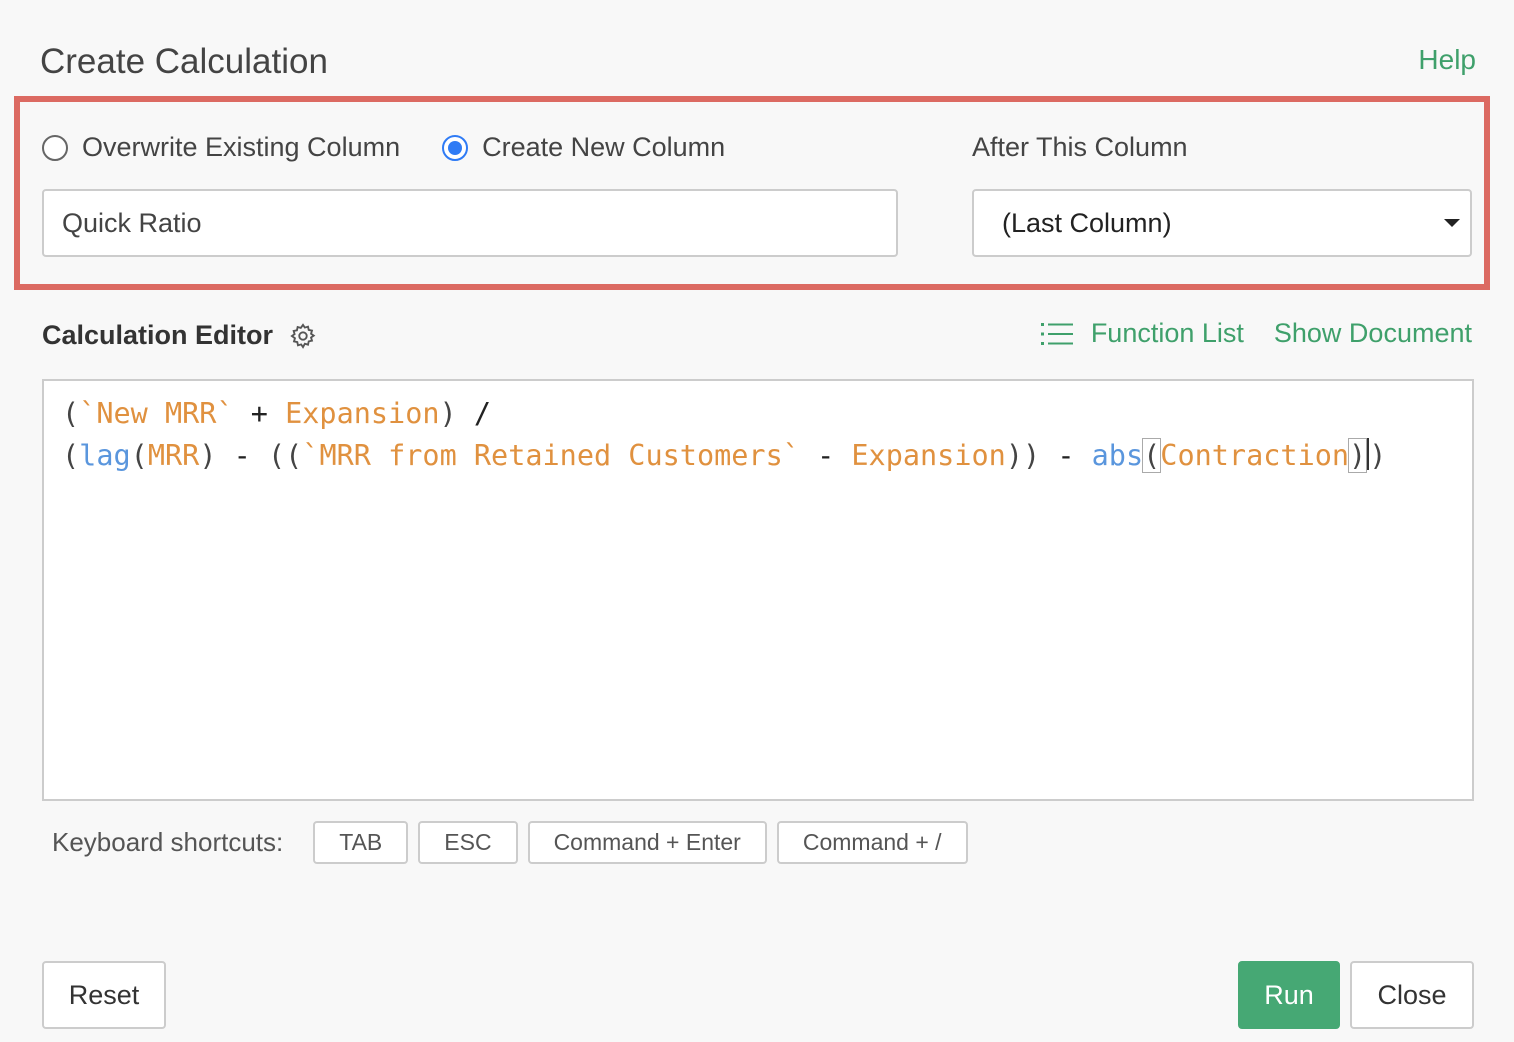  What do you see at coordinates (872, 842) in the screenshot?
I see `shortcut-key-command-slash: Command + /` at bounding box center [872, 842].